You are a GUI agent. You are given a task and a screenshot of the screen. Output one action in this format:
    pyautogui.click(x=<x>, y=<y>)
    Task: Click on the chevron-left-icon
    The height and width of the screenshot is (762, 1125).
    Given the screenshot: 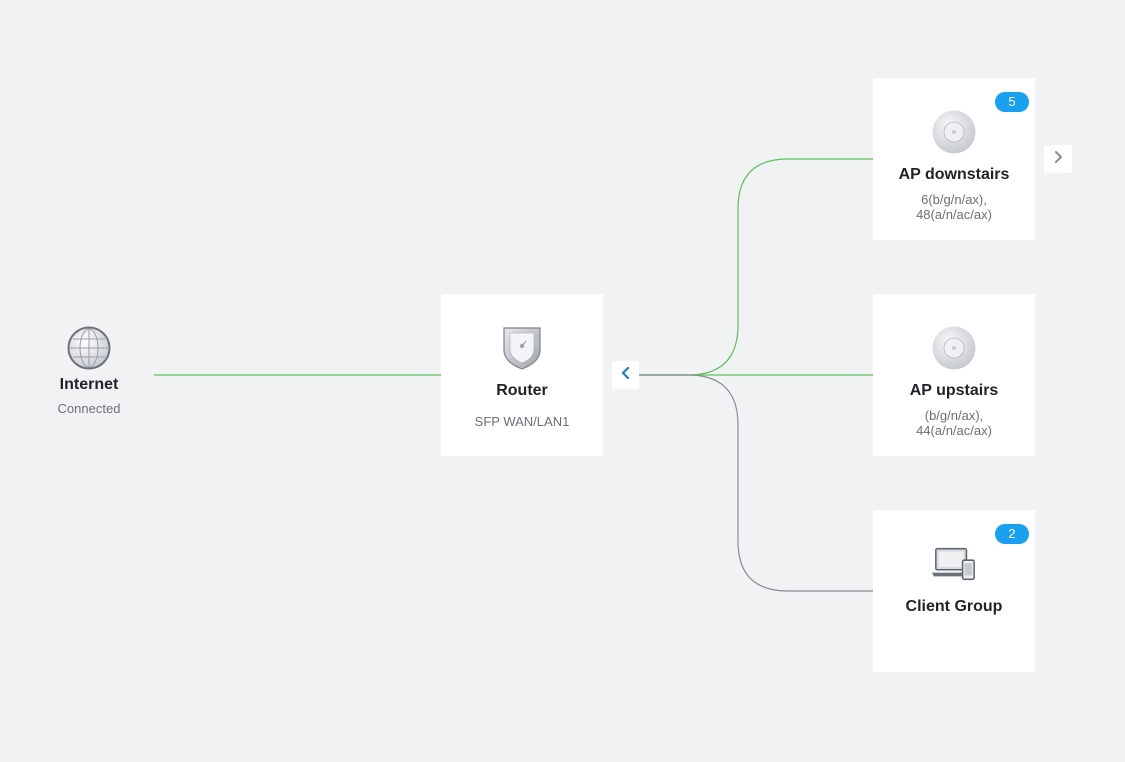 What is the action you would take?
    pyautogui.click(x=626, y=375)
    